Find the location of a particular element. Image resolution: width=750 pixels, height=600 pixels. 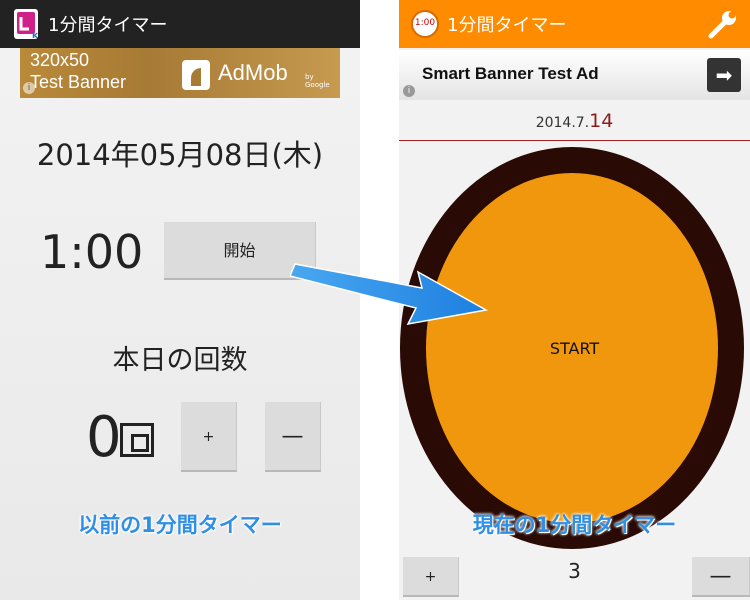

date-day: 14 is located at coordinates (601, 121).